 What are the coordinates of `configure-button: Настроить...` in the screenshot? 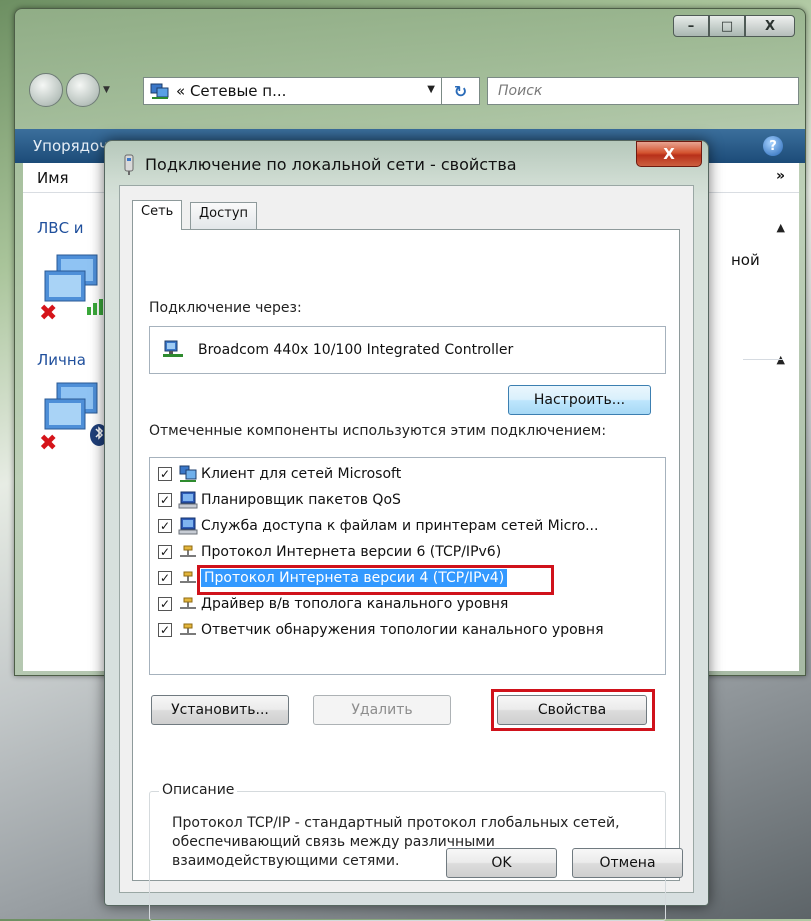 It's located at (579, 400).